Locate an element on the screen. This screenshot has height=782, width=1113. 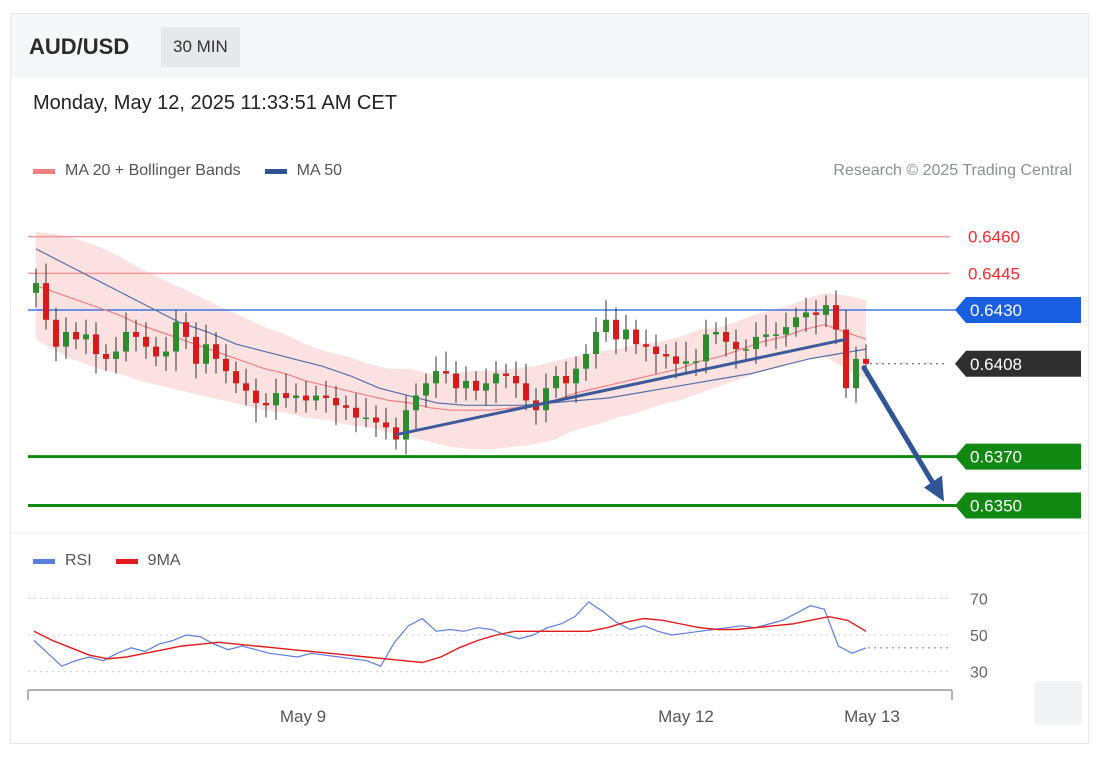
x-tick-label: May 13 is located at coordinates (872, 716).